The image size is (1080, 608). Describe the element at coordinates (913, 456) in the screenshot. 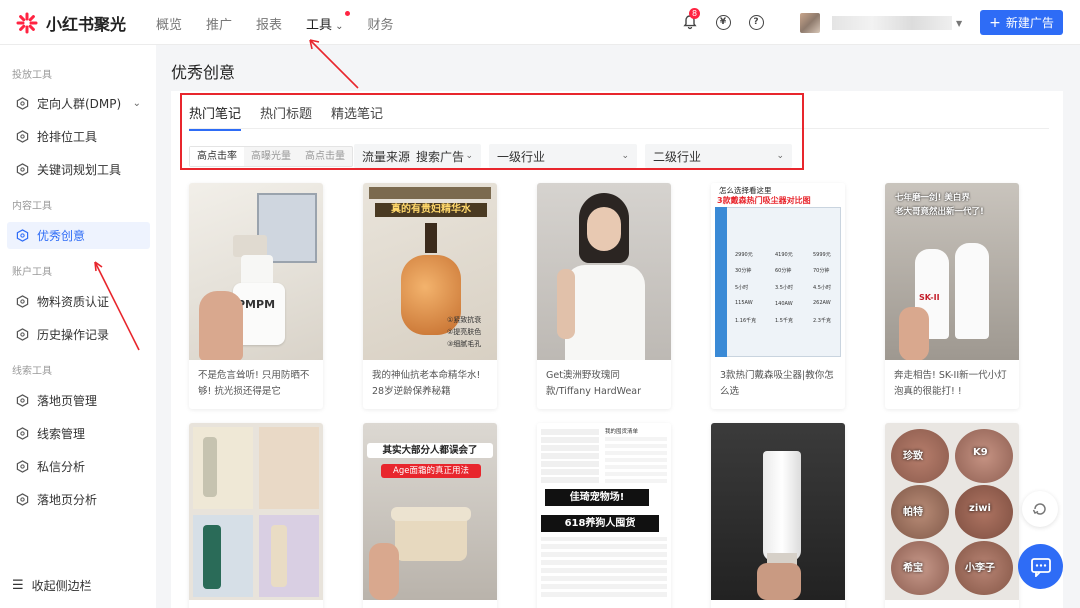

I see `overlay-text: 珍致` at that location.